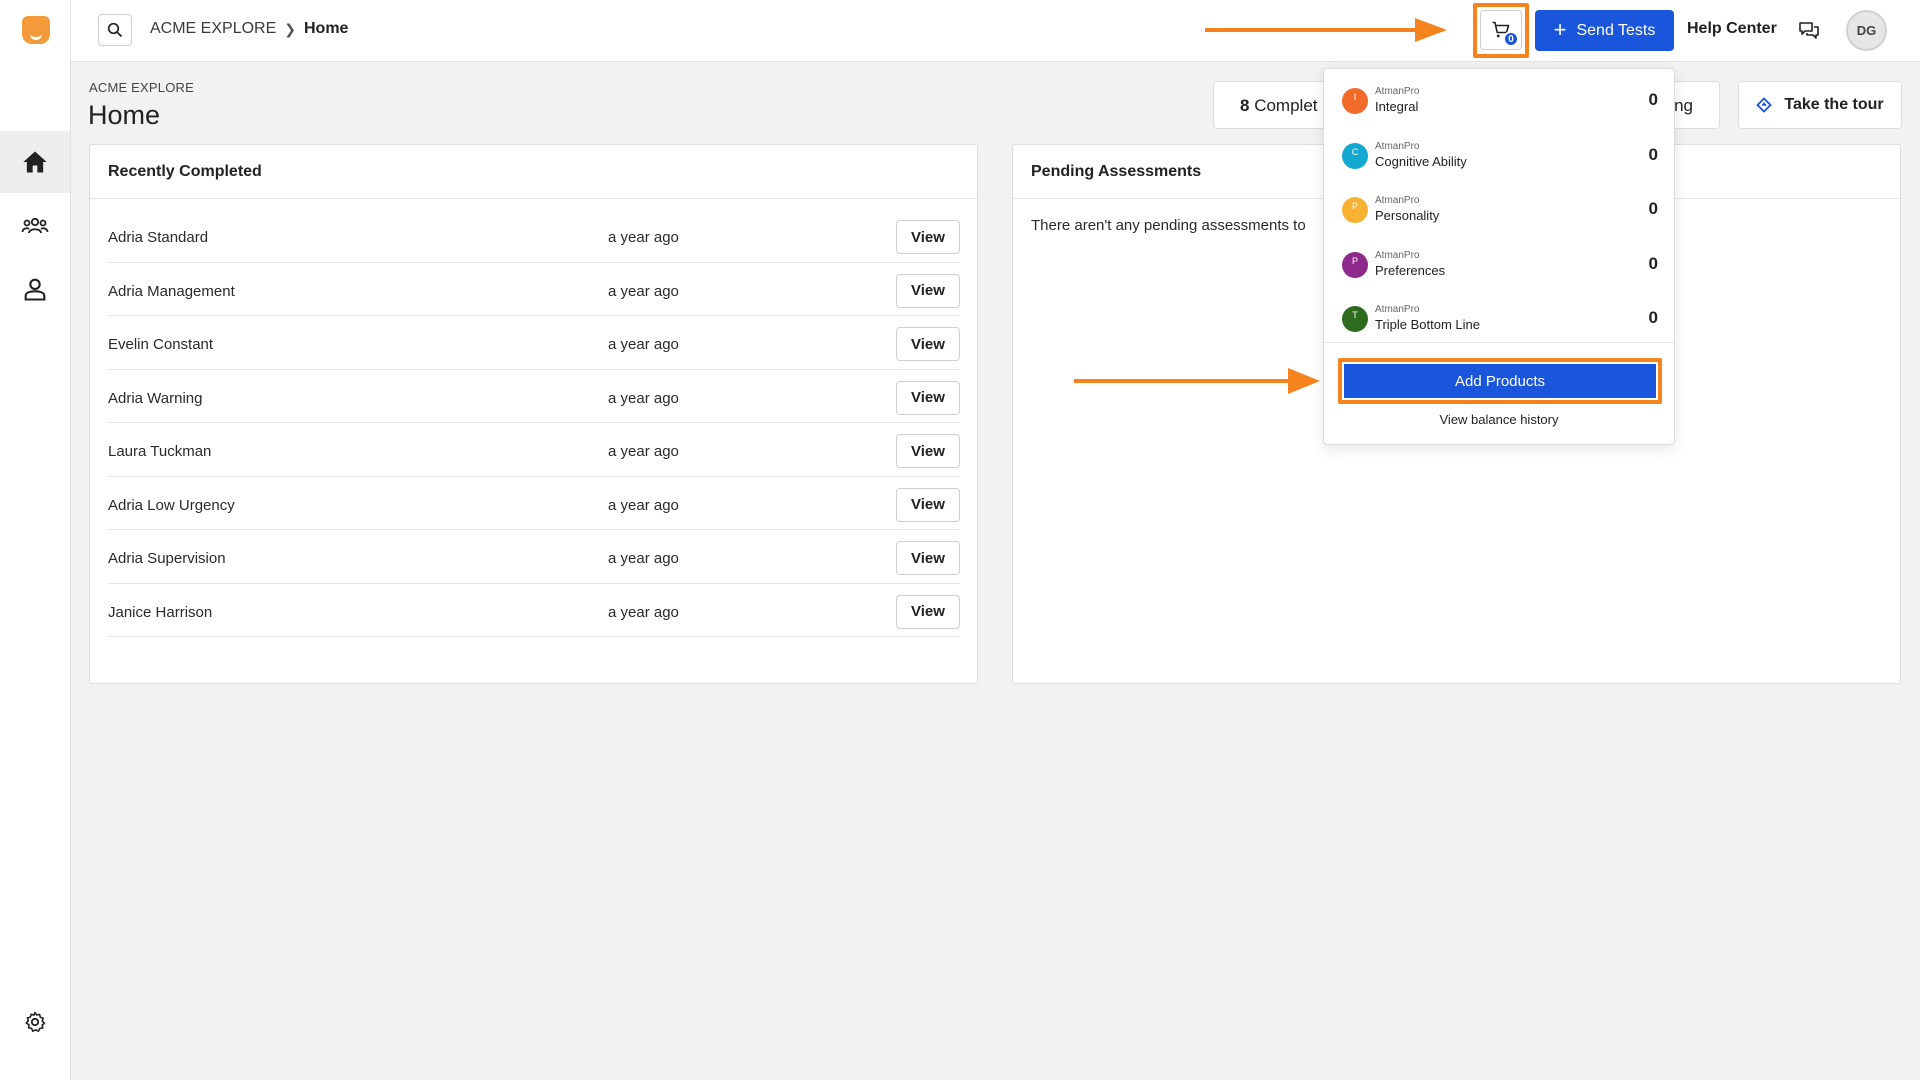  What do you see at coordinates (1500, 108) in the screenshot?
I see `product-item: I AtmanPro Integral 0` at bounding box center [1500, 108].